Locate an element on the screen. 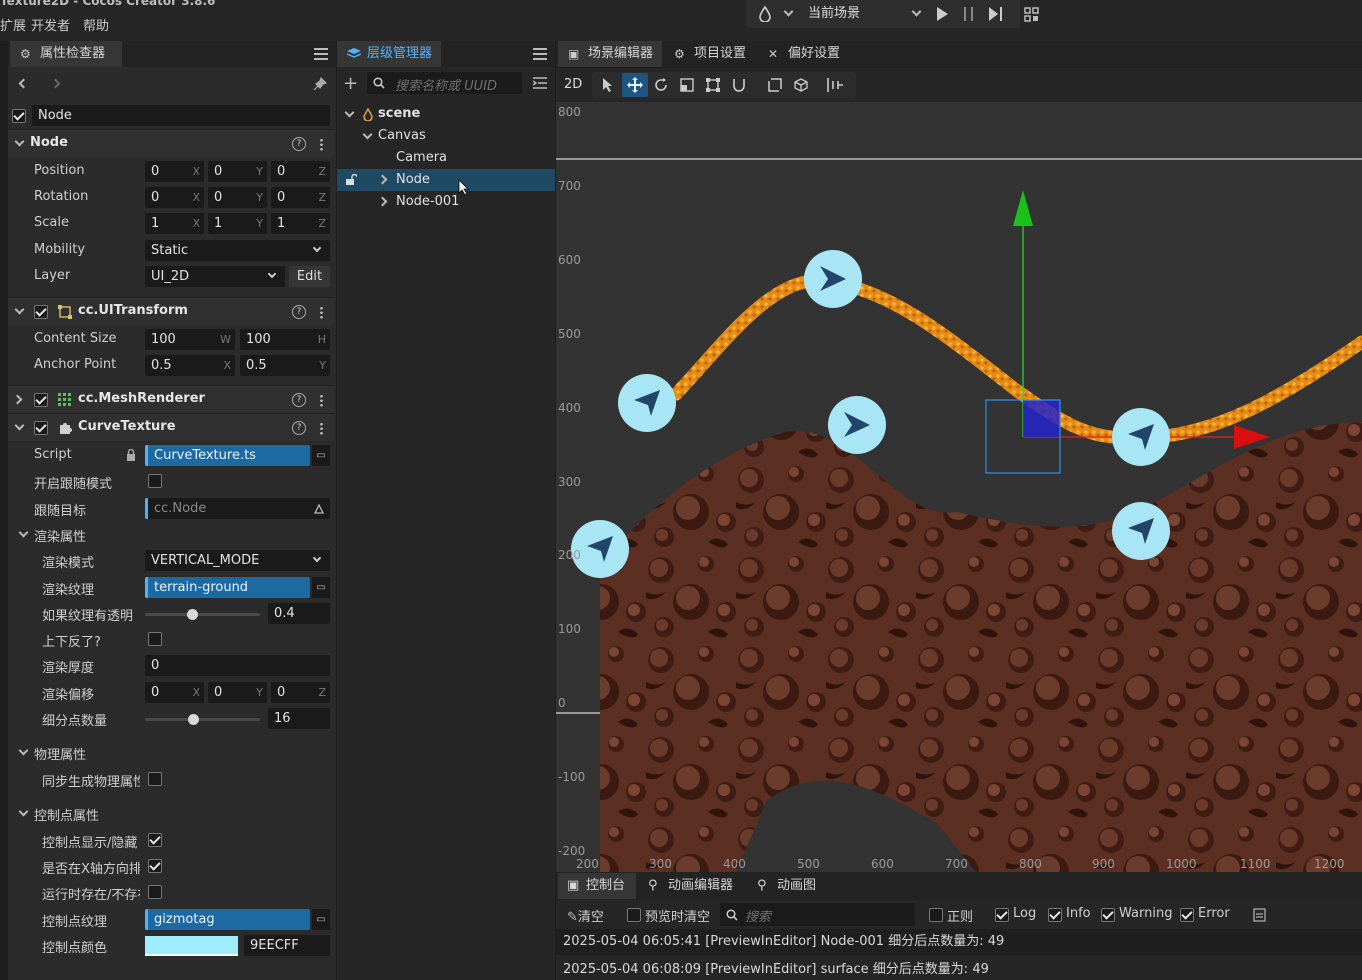 This screenshot has width=1362, height=980. position-z-input: 0Z is located at coordinates (300, 171).